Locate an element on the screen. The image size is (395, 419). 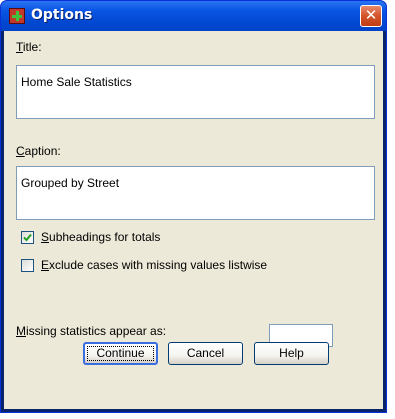
spss-app-icon is located at coordinates (17, 16).